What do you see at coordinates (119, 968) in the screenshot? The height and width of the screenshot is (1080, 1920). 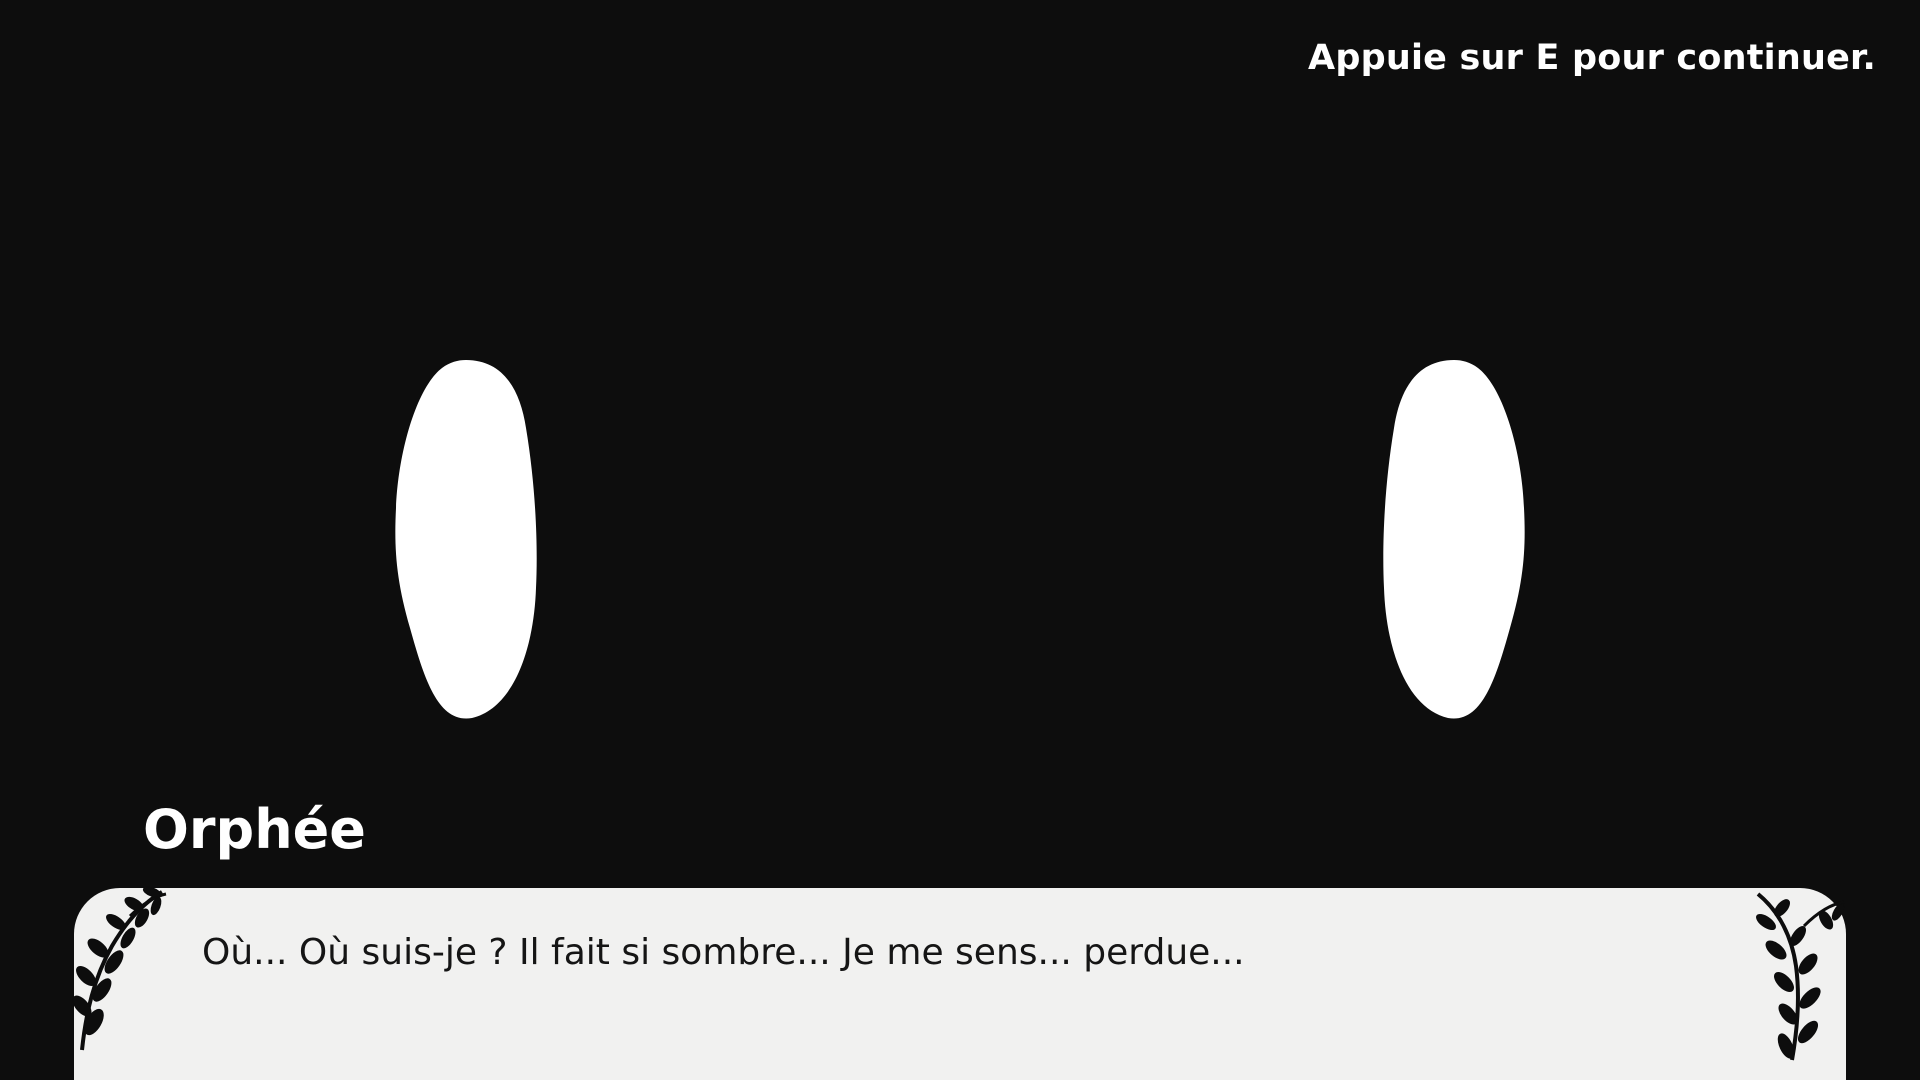 I see `vine-left-icon` at bounding box center [119, 968].